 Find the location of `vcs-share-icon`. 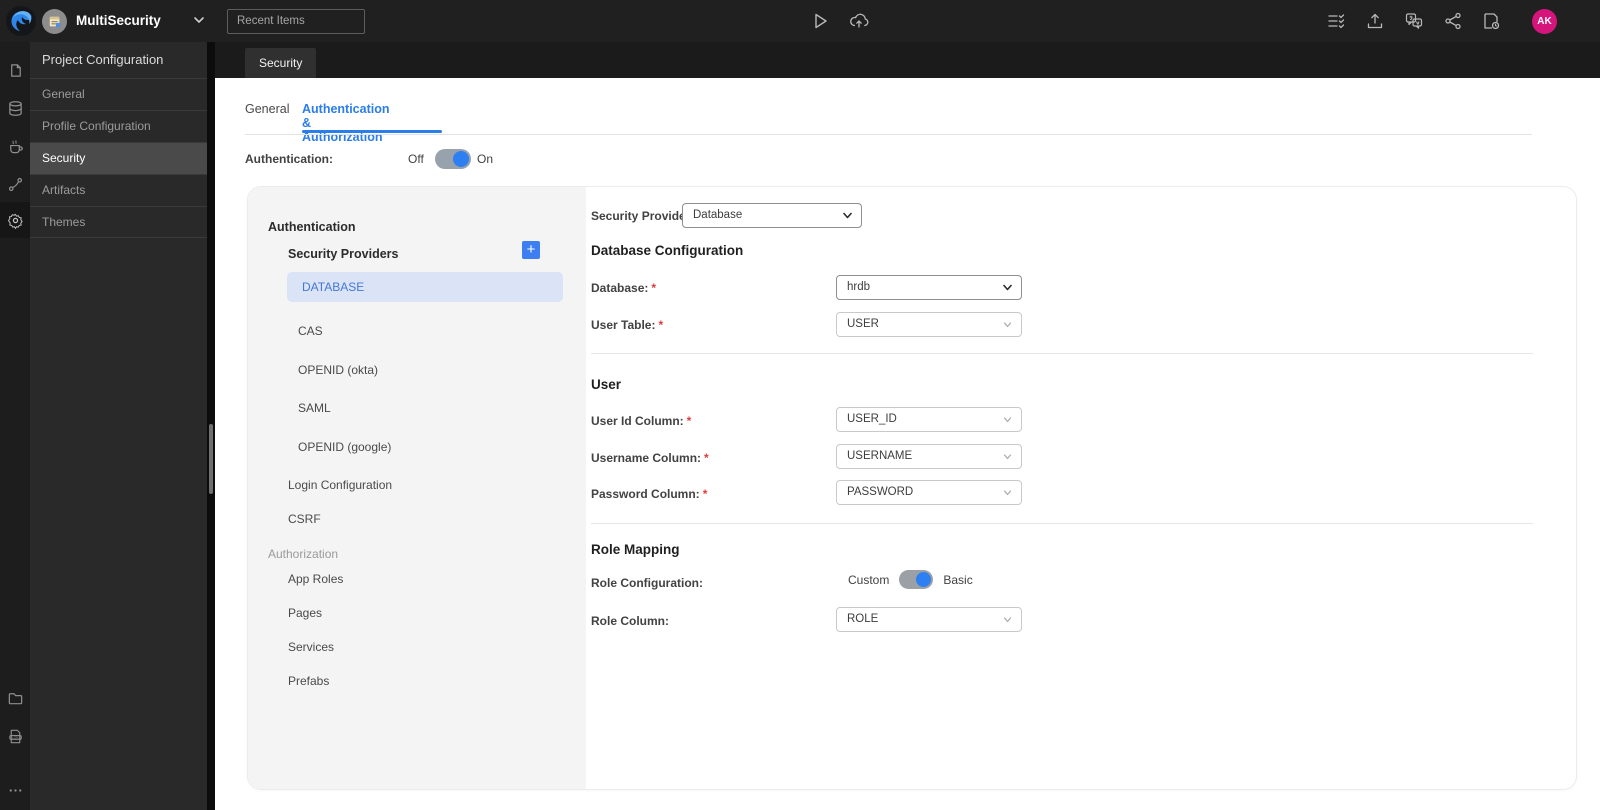

vcs-share-icon is located at coordinates (1453, 21).